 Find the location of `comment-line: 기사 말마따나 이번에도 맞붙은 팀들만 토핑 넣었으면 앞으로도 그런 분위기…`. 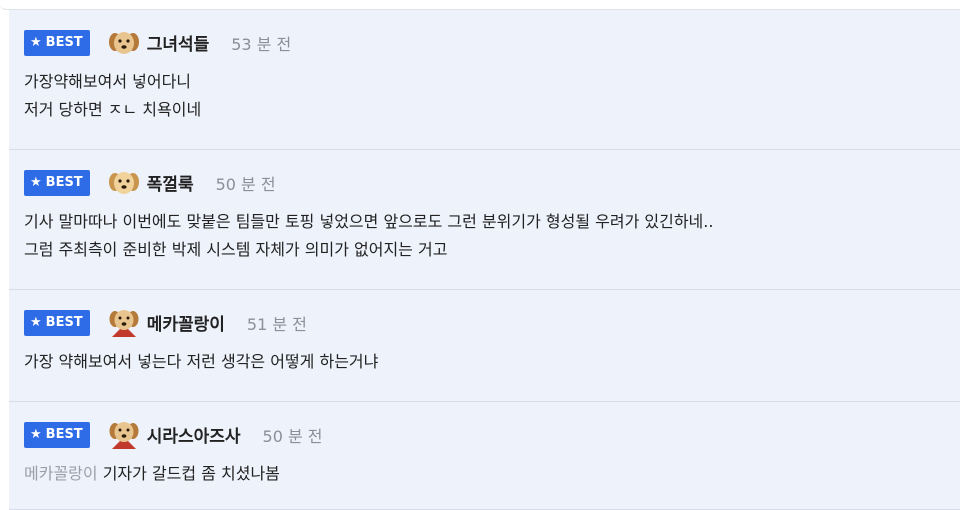

comment-line: 기사 말마따나 이번에도 맞붙은 팀들만 토핑 넣었으면 앞으로도 그런 분위기… is located at coordinates (369, 221).